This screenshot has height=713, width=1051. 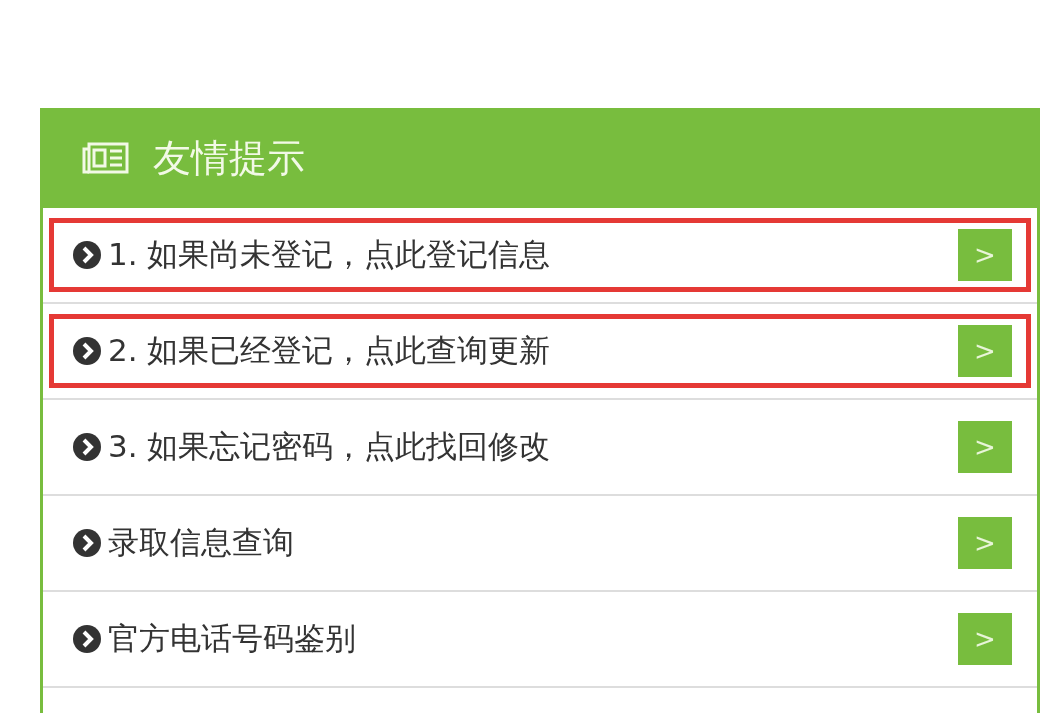 What do you see at coordinates (533, 543) in the screenshot?
I see `menu-item-label: 录取信息查询` at bounding box center [533, 543].